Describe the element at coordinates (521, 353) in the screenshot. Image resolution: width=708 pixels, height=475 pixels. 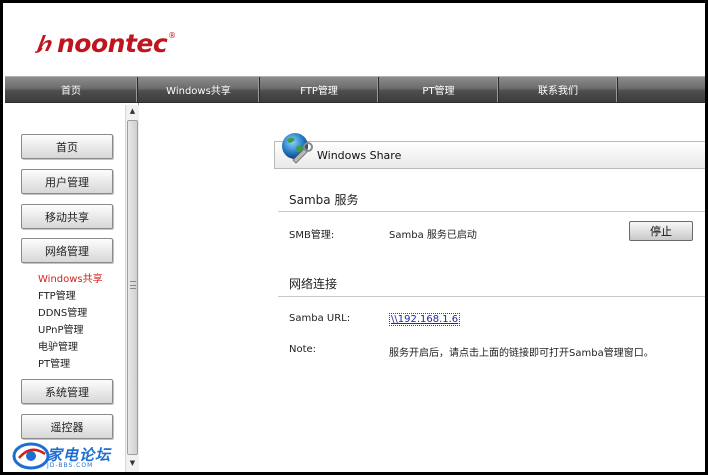
I see `note-text: 服务开启后，请点击上面的链接即可打开Samba管理窗口。` at that location.